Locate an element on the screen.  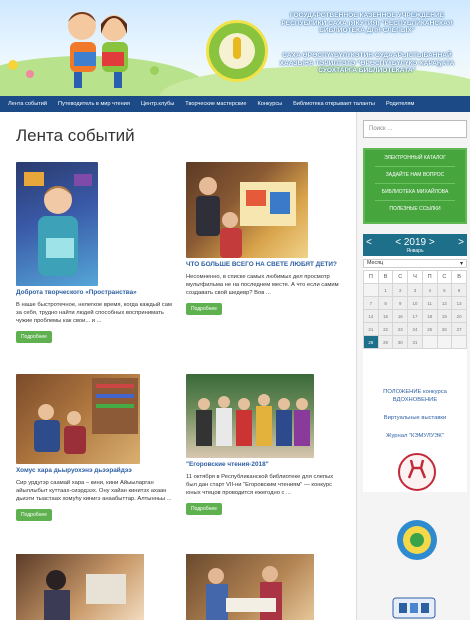
chevron-down-icon: ▾ is located at coordinates (461, 264).